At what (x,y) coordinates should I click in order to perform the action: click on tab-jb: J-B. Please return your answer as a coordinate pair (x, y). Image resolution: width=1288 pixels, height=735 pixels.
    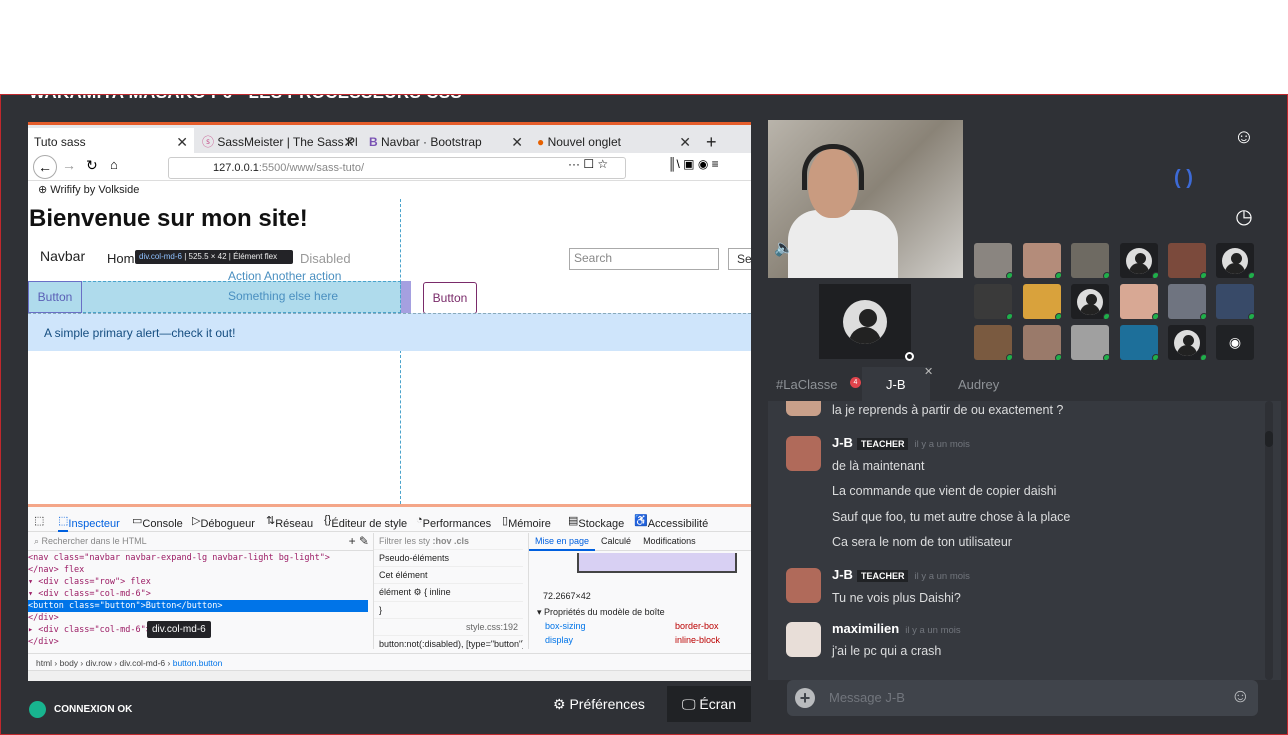
    Looking at the image, I should click on (896, 384).